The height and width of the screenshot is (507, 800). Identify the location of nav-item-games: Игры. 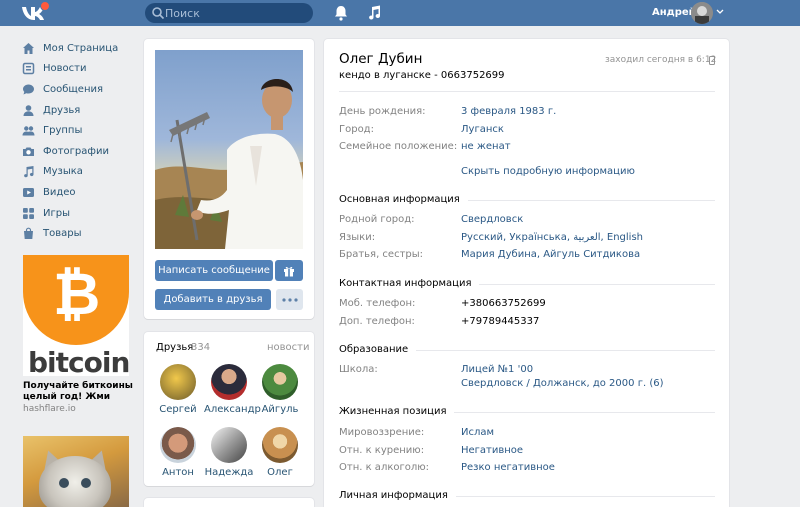
(77, 213).